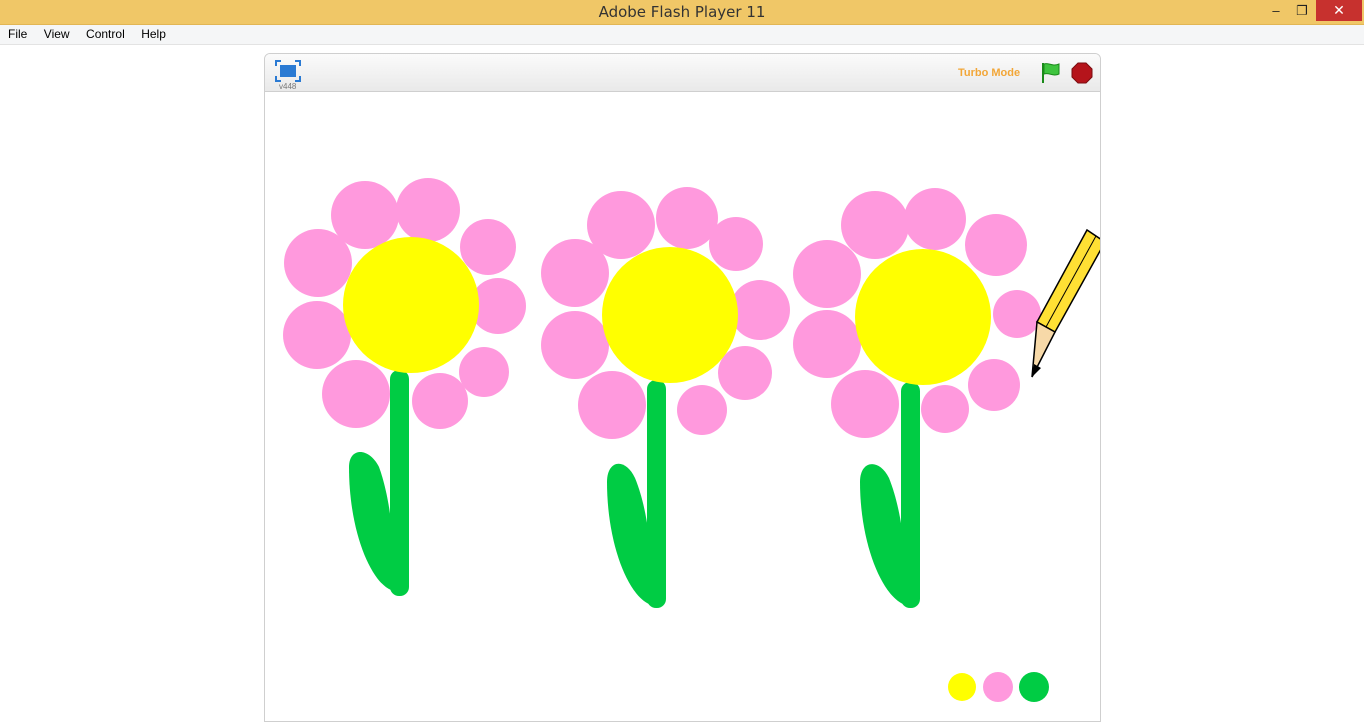  I want to click on close-button: ✕, so click(1339, 10).